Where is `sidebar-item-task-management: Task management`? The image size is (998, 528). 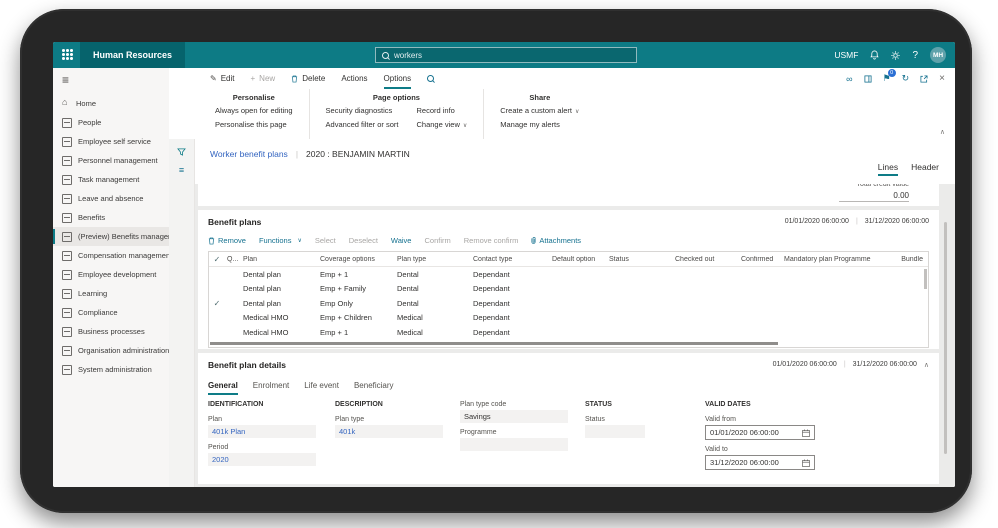 sidebar-item-task-management: Task management is located at coordinates (111, 179).